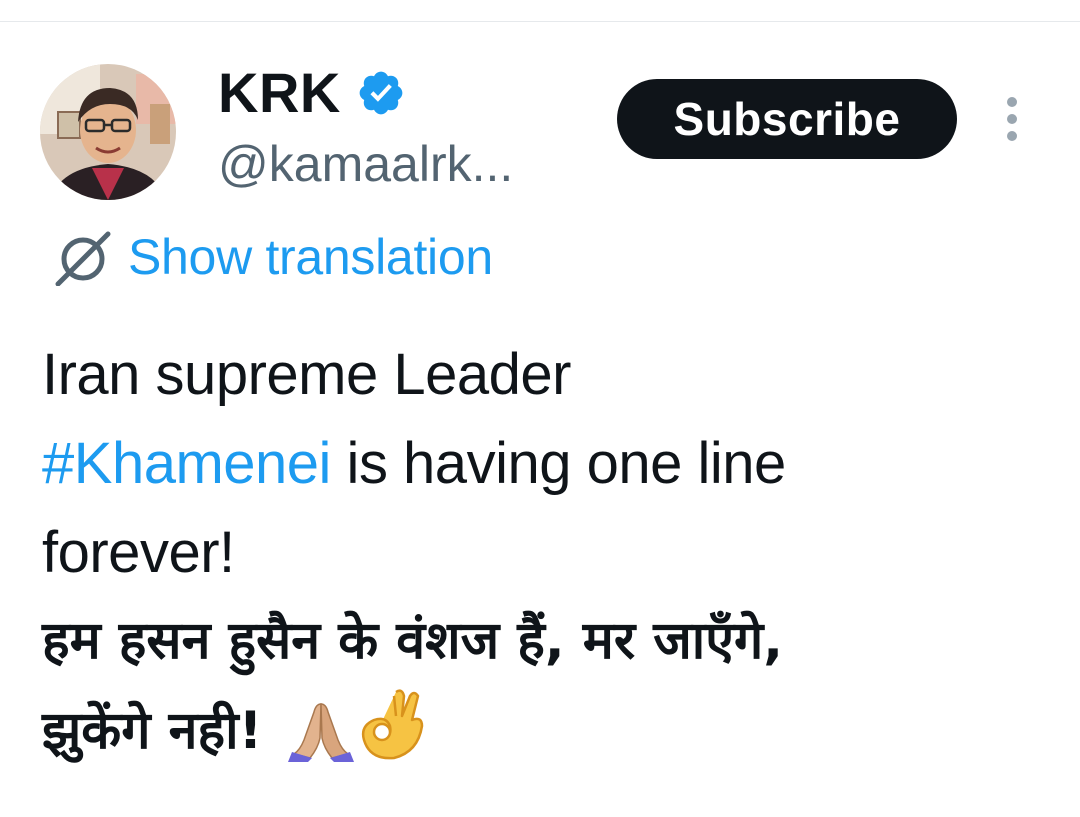 This screenshot has height=817, width=1080. What do you see at coordinates (306, 374) in the screenshot?
I see `tweet-line: Iran supreme Leader` at bounding box center [306, 374].